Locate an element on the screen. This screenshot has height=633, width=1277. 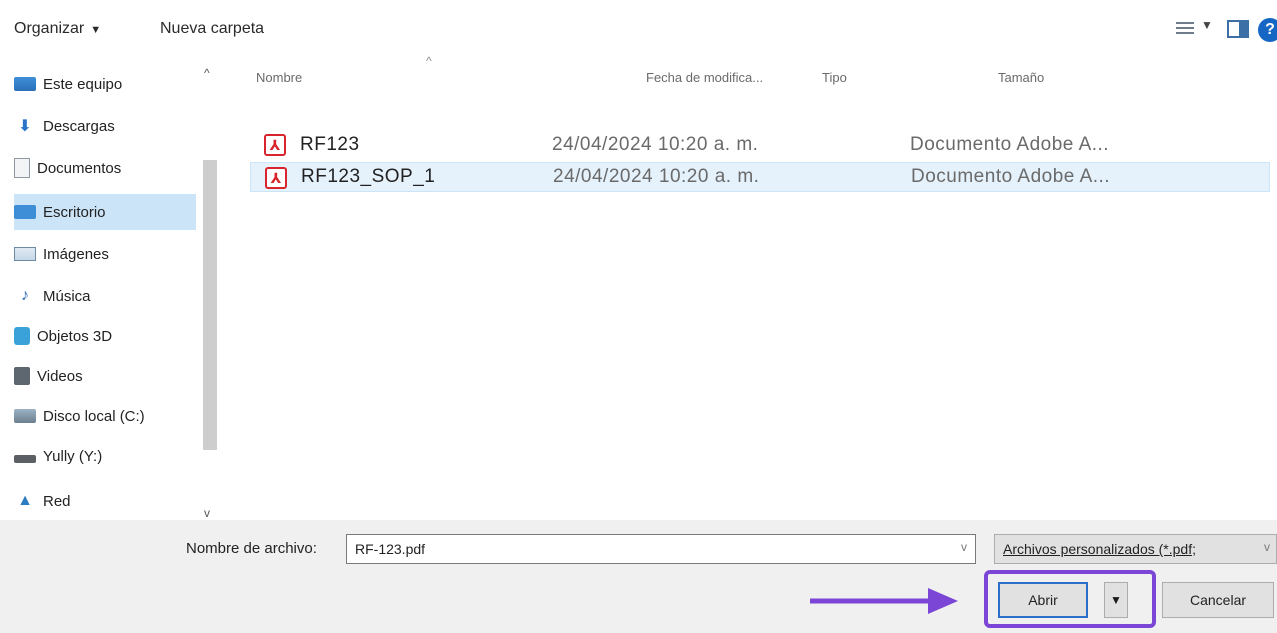
column-header-type: Tipo is located at coordinates (834, 77).